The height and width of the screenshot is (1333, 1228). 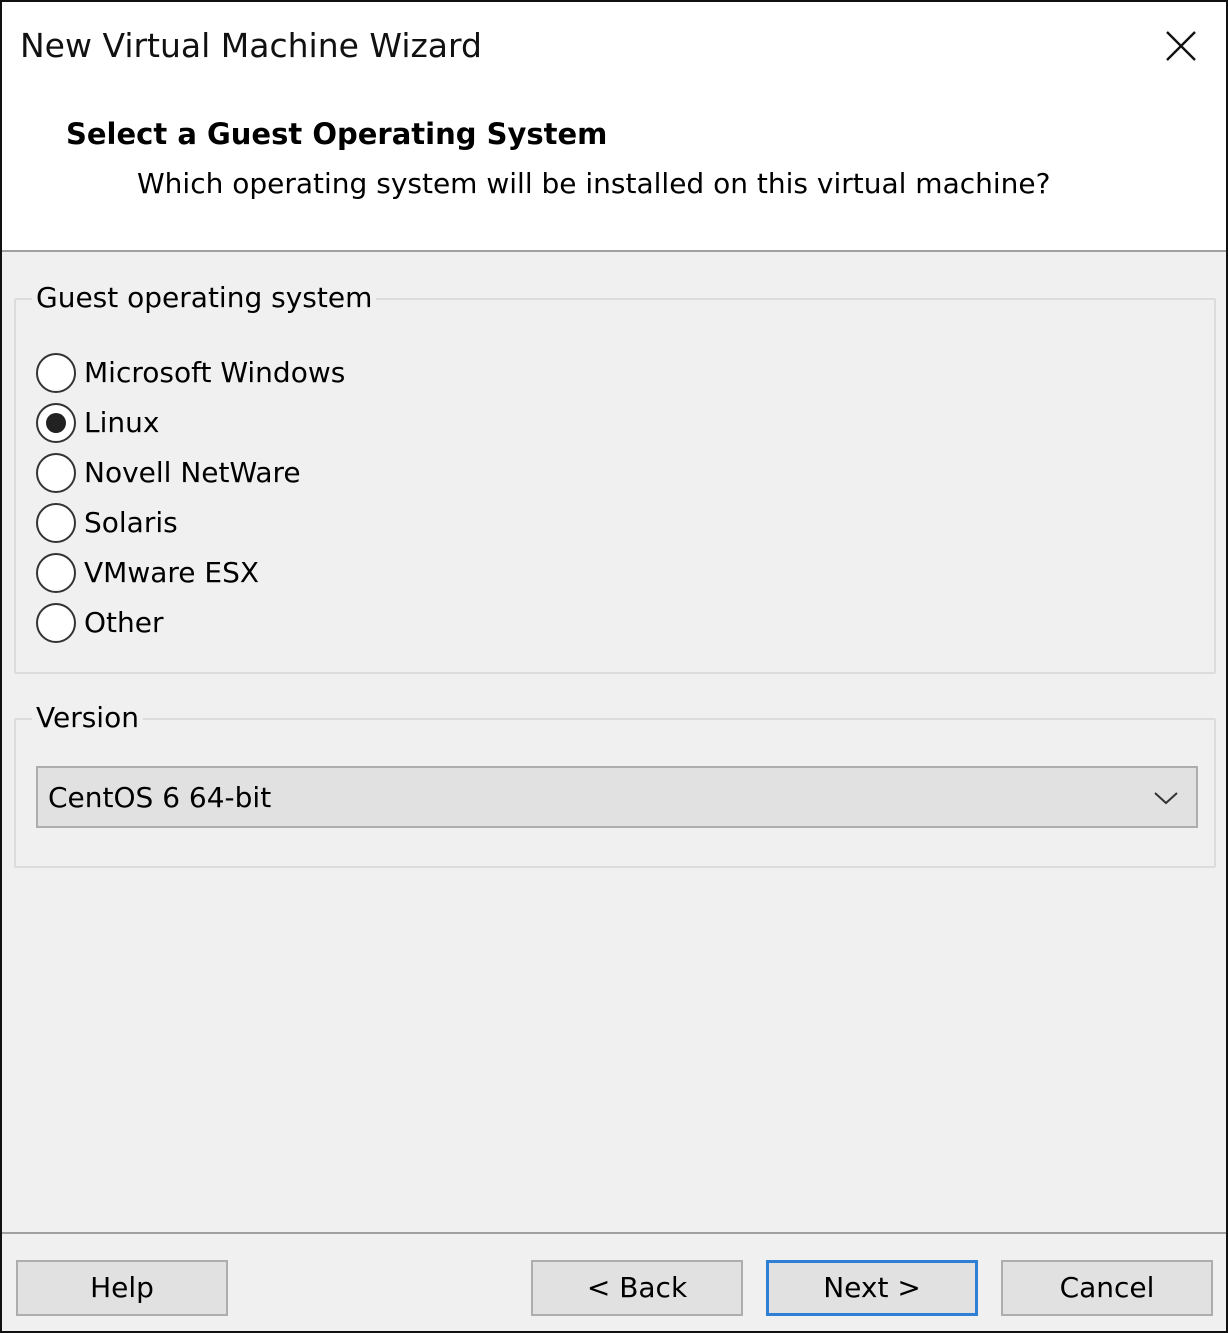 What do you see at coordinates (872, 1288) in the screenshot?
I see `next-button: Next >` at bounding box center [872, 1288].